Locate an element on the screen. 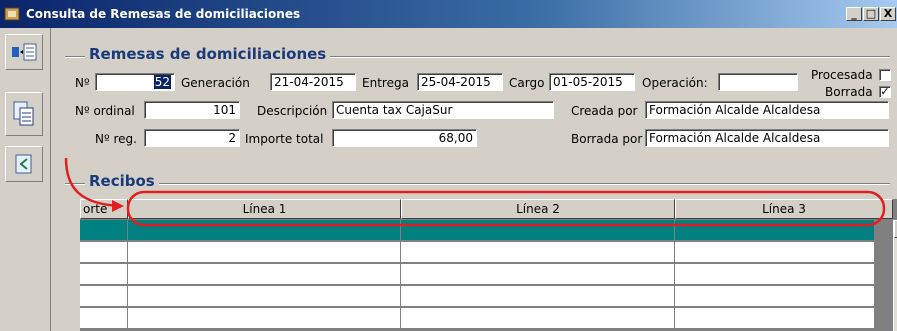  left-toolbar is located at coordinates (25, 179).